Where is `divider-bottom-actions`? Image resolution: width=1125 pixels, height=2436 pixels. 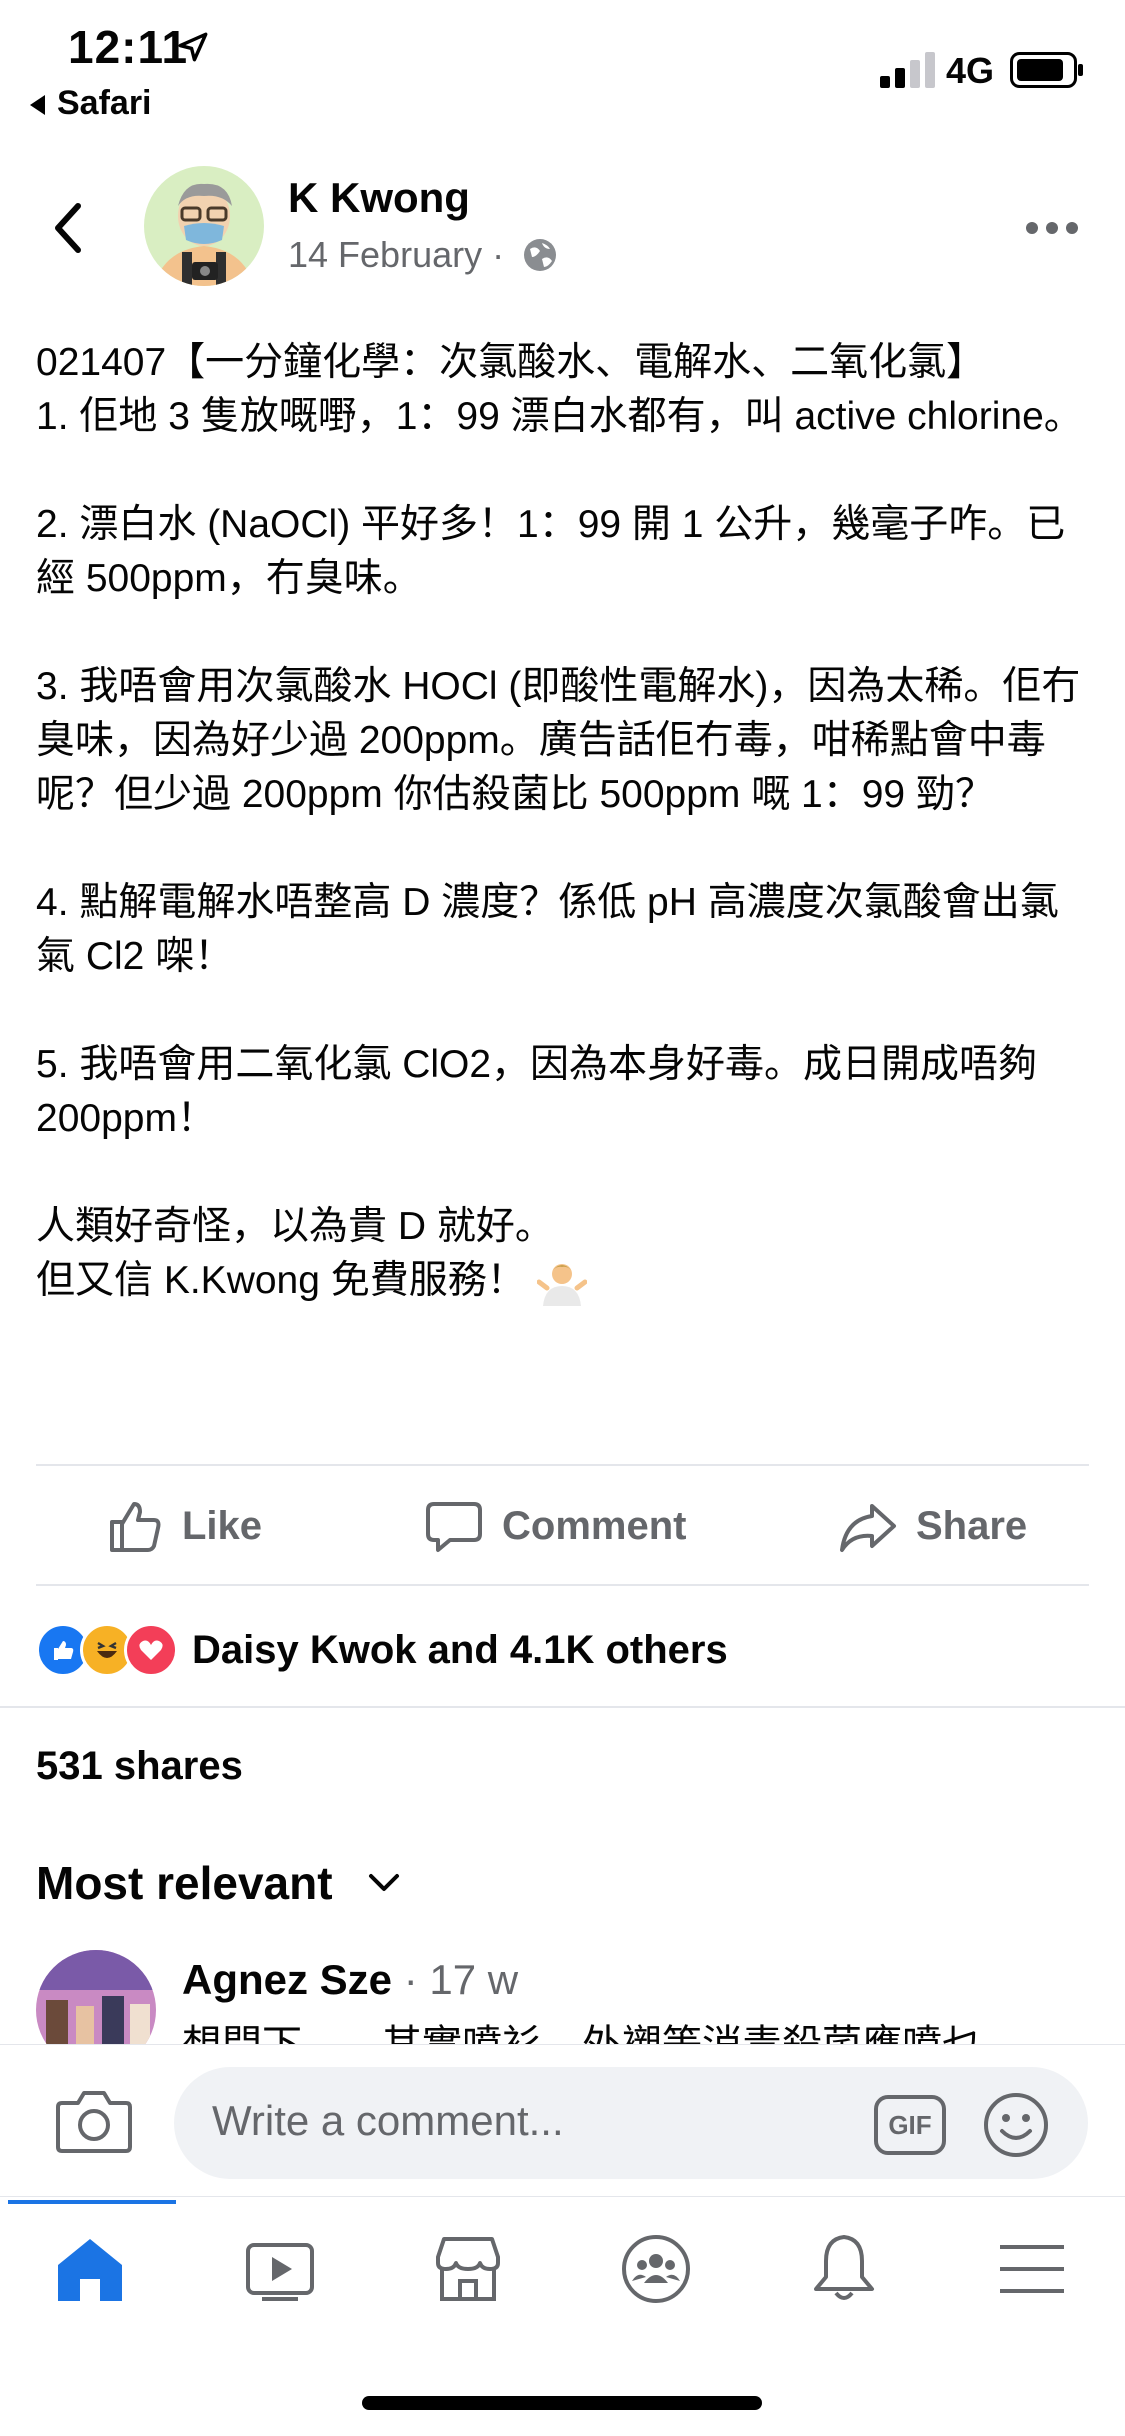
divider-bottom-actions is located at coordinates (562, 1585).